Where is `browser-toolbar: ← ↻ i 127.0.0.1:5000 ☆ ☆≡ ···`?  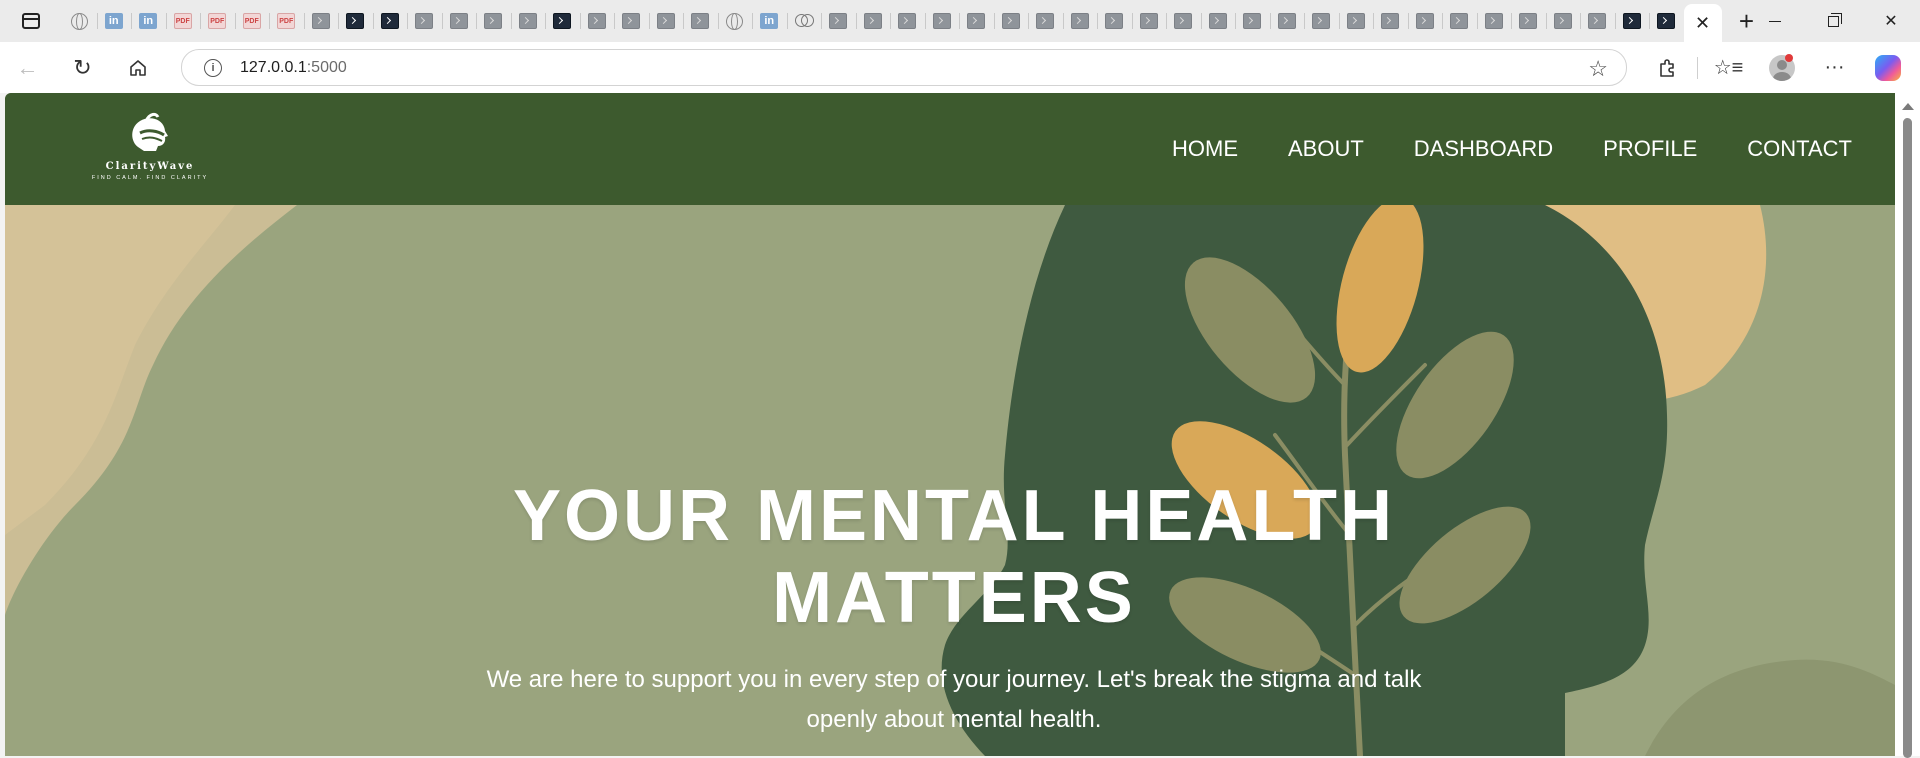 browser-toolbar: ← ↻ i 127.0.0.1:5000 ☆ ☆≡ ··· is located at coordinates (960, 67).